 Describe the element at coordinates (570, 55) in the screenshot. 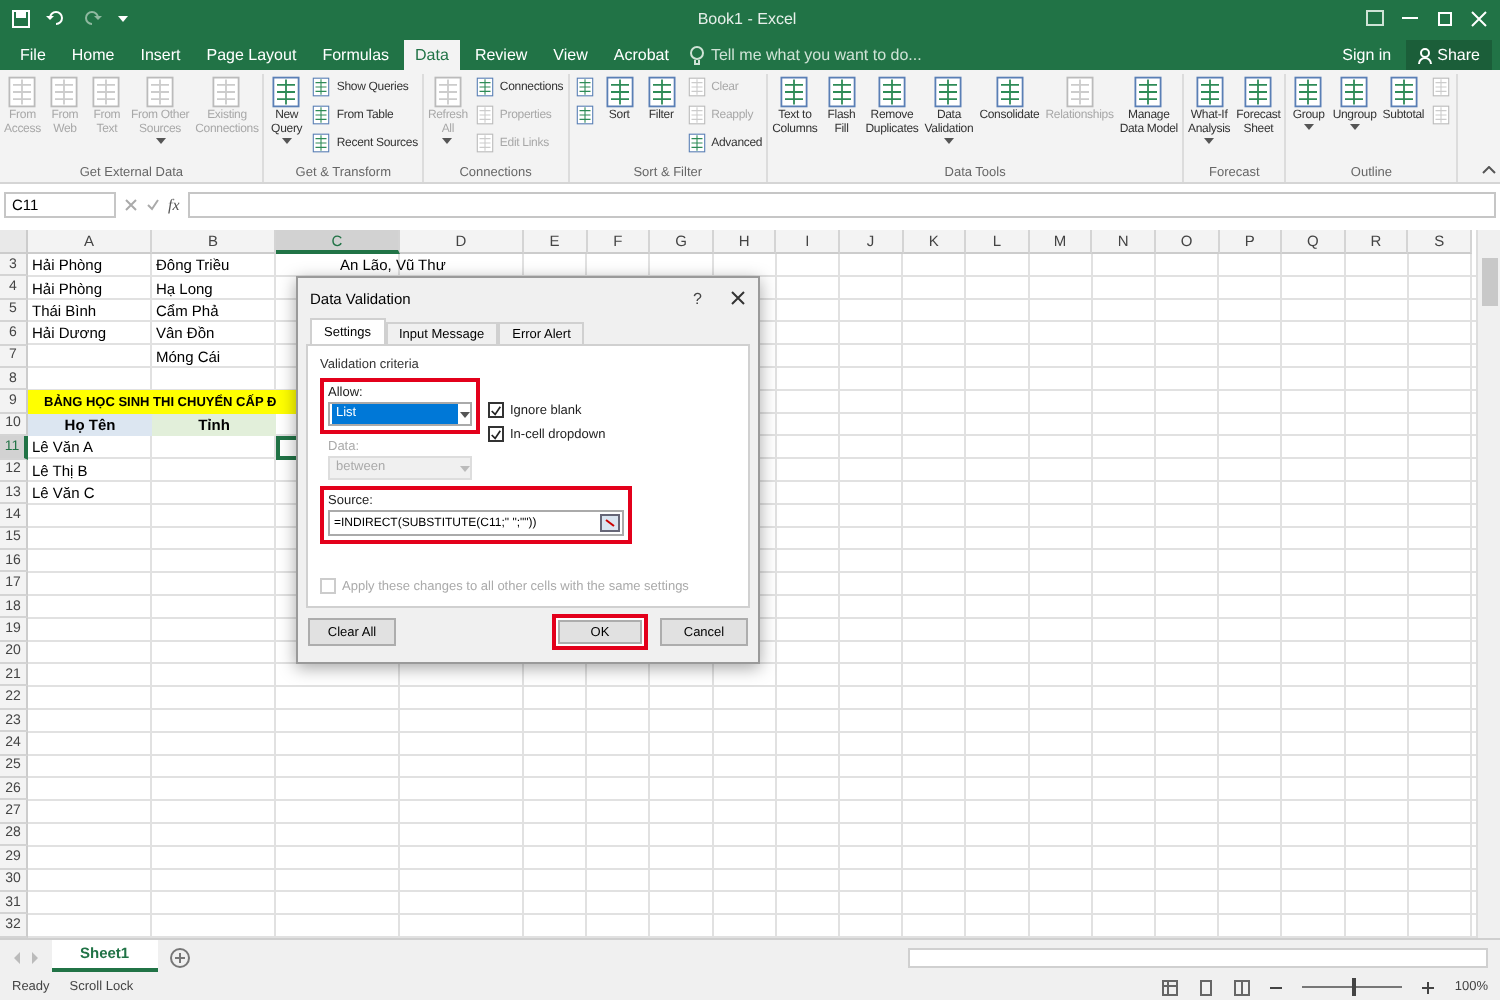

I see `ribbon-tab: View` at that location.